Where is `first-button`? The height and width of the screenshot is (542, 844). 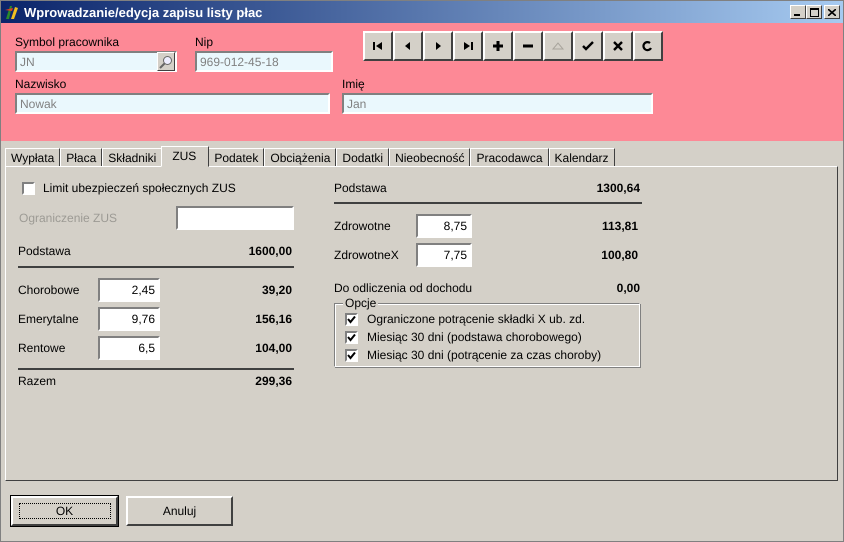
first-button is located at coordinates (378, 46).